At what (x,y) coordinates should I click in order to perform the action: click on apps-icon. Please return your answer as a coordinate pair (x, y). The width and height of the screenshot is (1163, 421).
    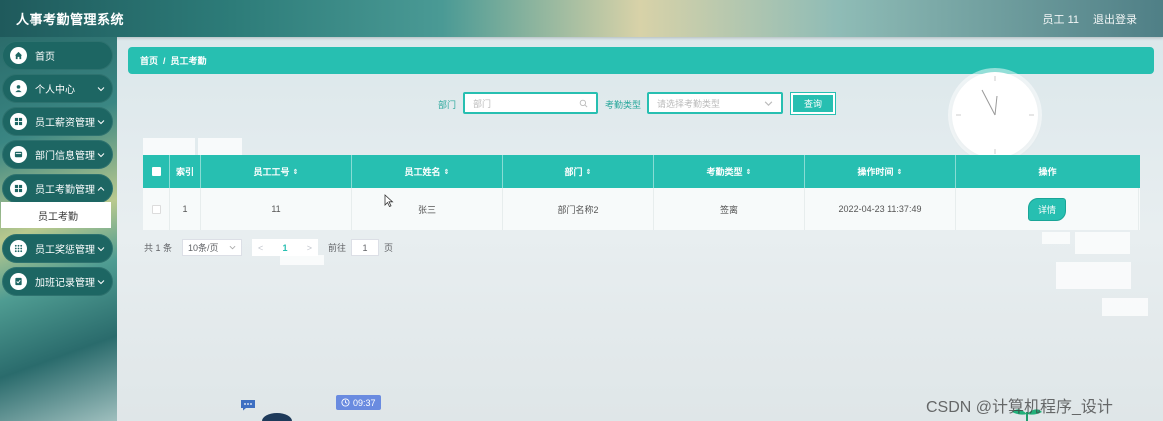
    Looking at the image, I should click on (18, 248).